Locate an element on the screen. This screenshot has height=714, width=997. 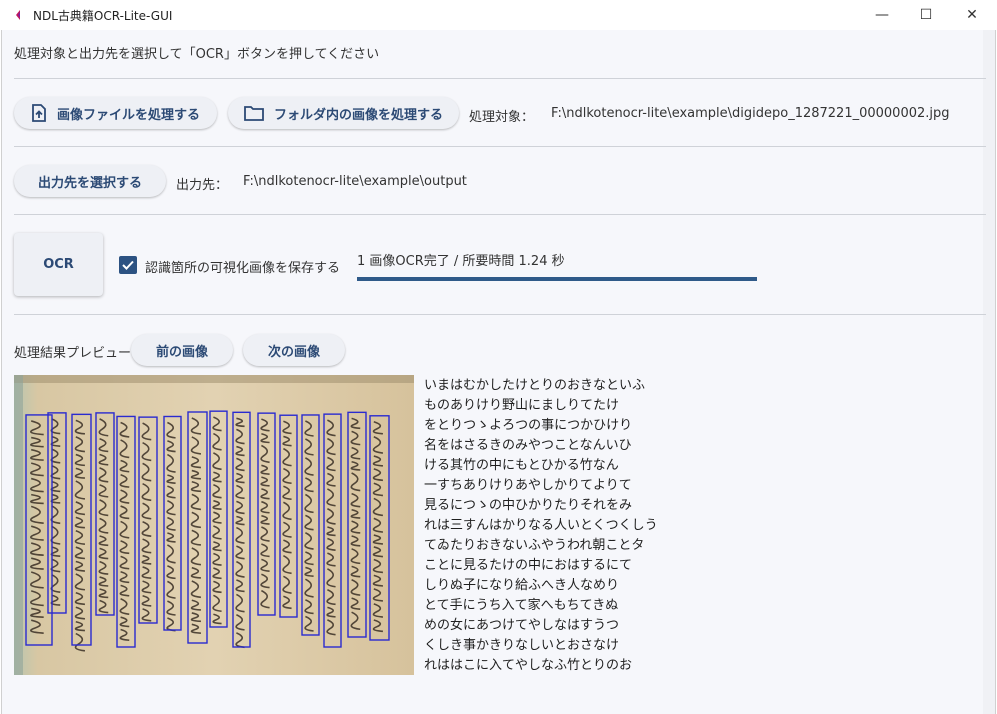
ocr-button: OCR is located at coordinates (58, 264).